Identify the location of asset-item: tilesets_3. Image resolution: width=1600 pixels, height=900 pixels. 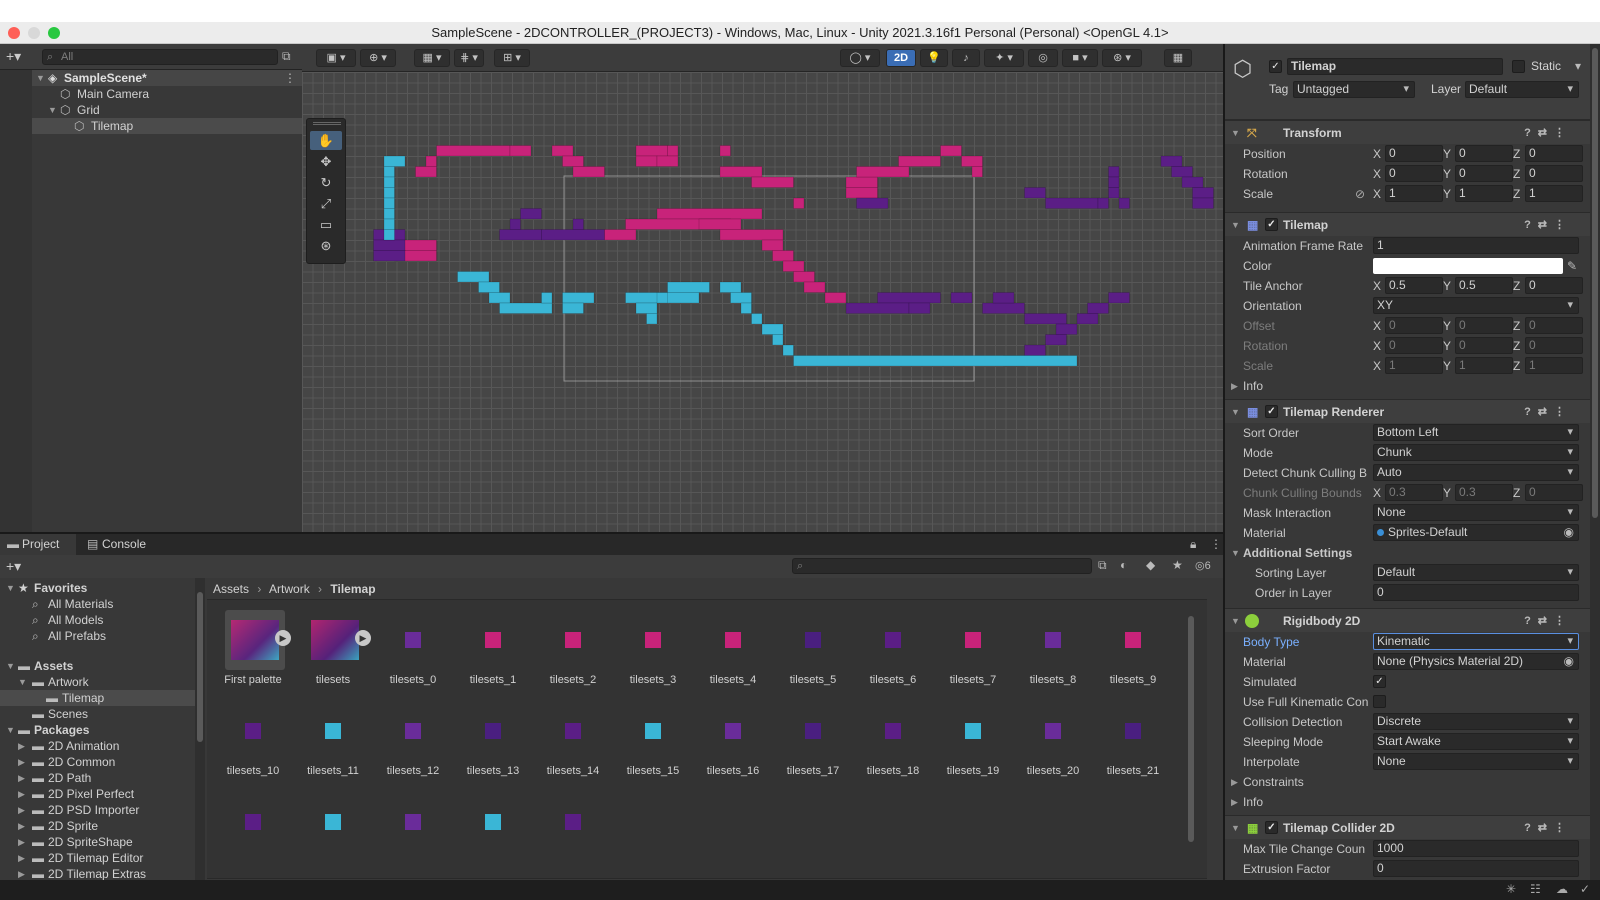
(653, 656).